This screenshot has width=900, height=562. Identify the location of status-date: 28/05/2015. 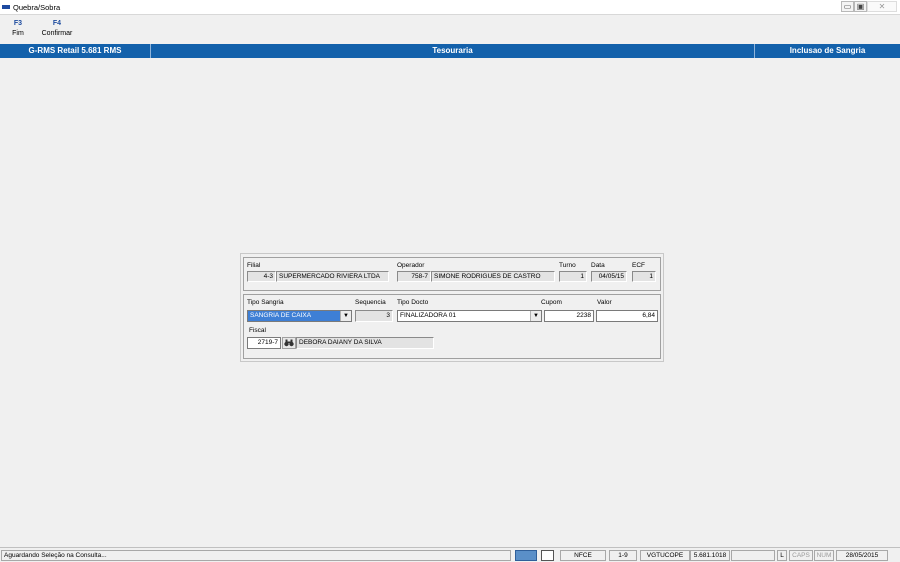
(862, 555).